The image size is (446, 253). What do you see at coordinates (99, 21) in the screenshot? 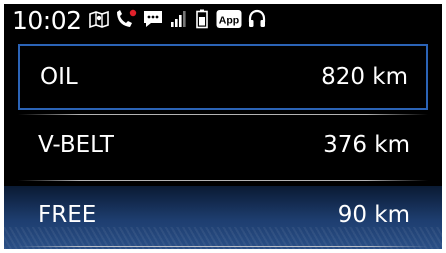
I see `map-icon` at bounding box center [99, 21].